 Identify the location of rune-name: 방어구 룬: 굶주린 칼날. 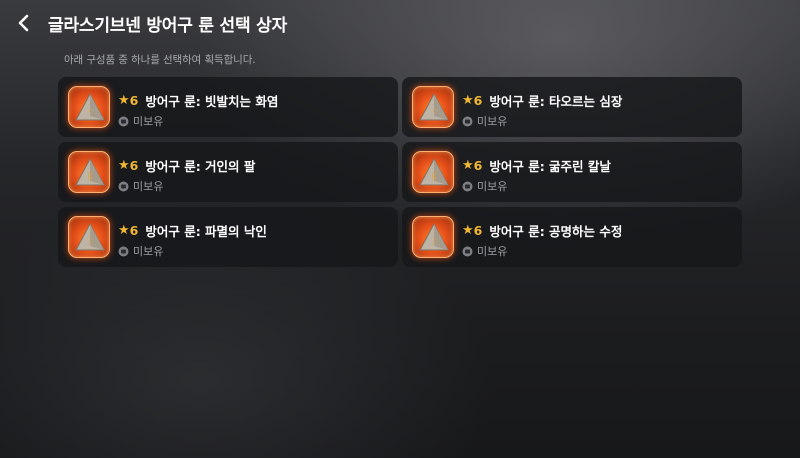
(550, 166).